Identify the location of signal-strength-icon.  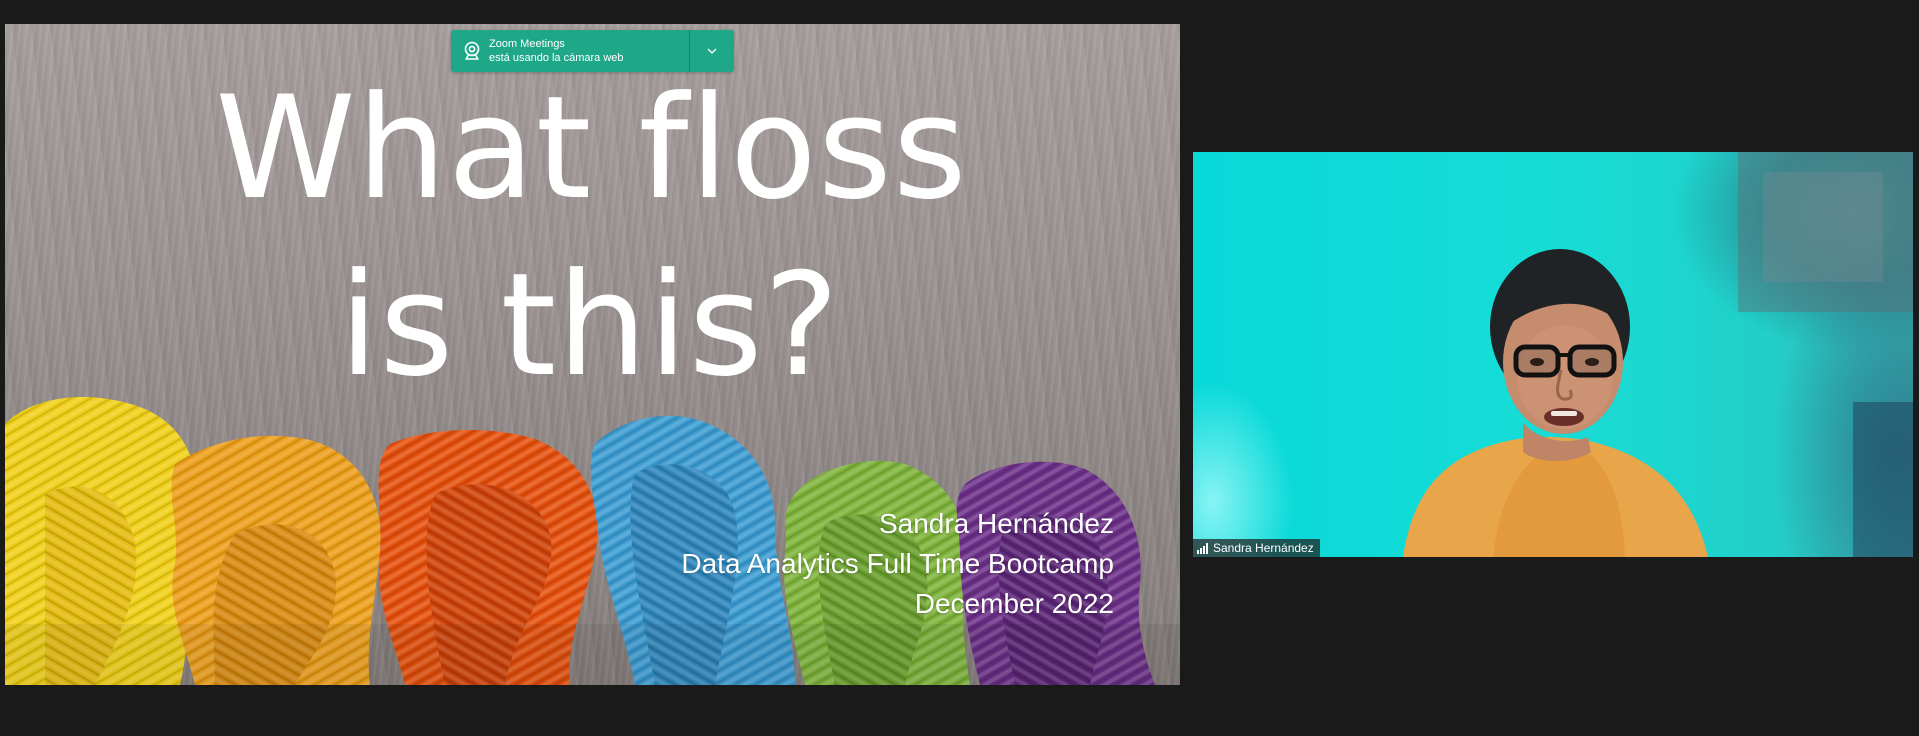
(1202, 548).